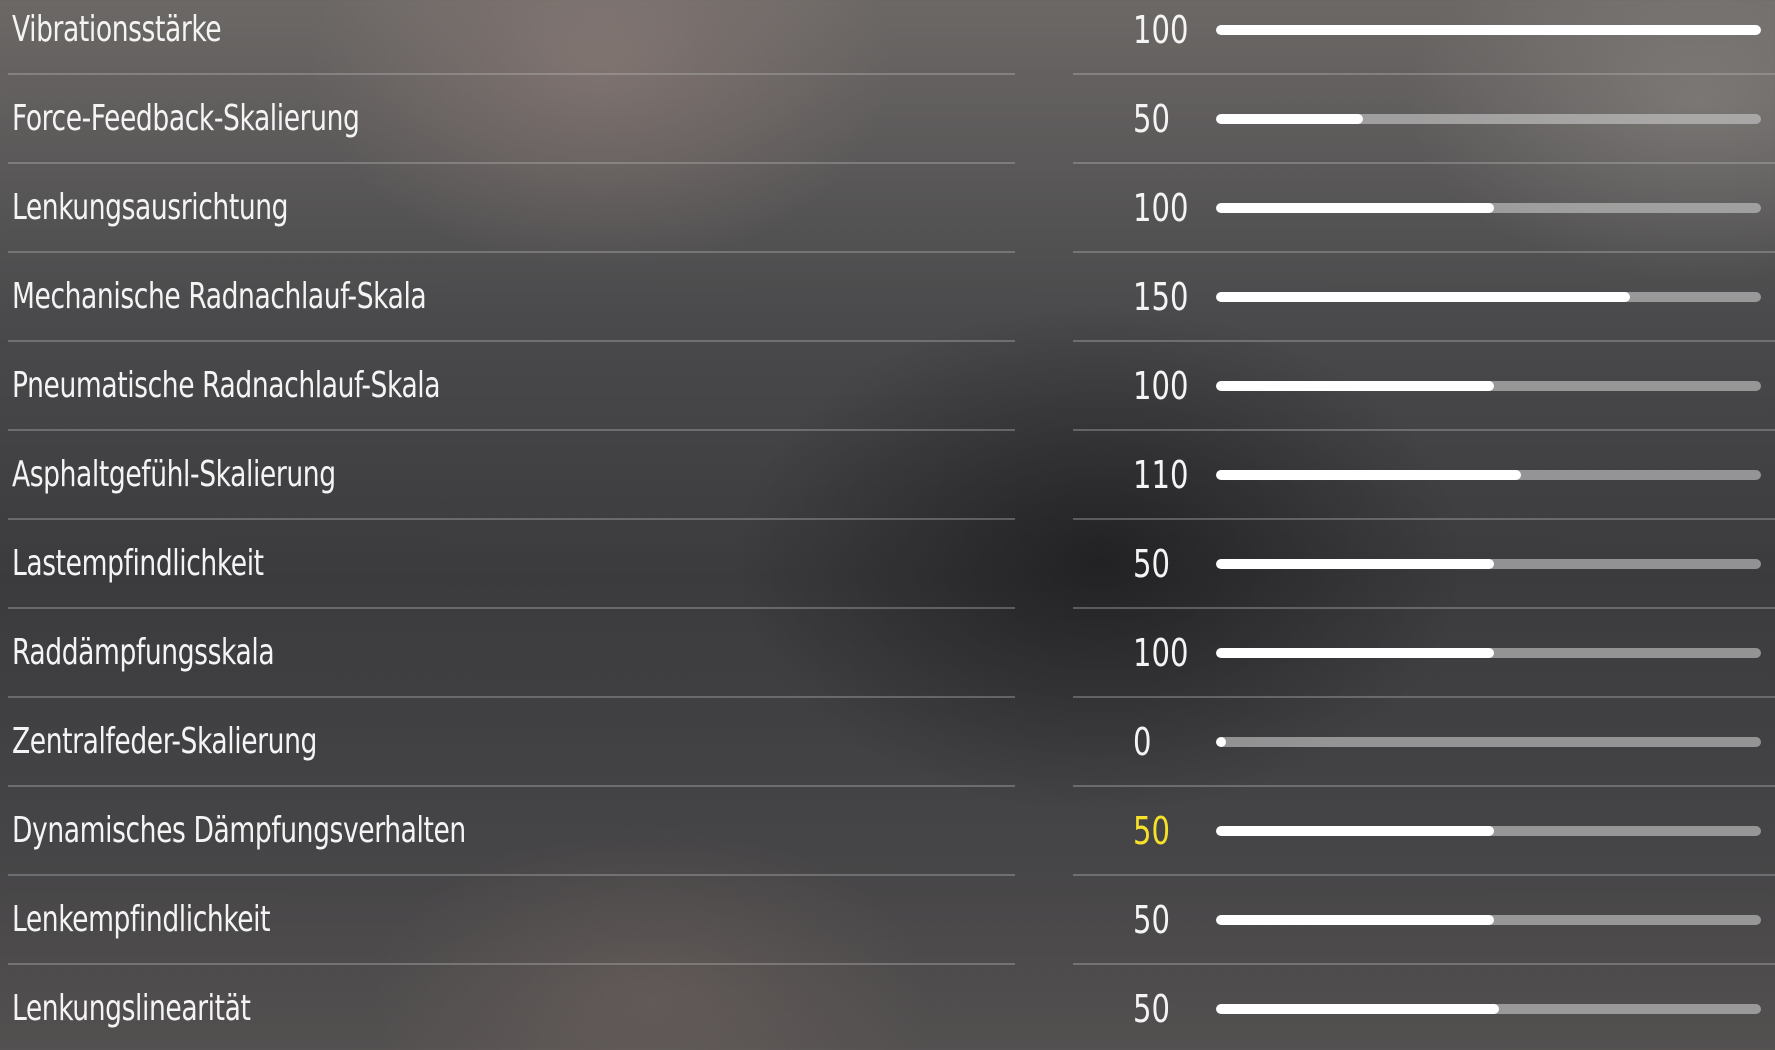 This screenshot has width=1775, height=1050. Describe the element at coordinates (143, 652) in the screenshot. I see `setting-label: Raddämpfungsskala` at that location.